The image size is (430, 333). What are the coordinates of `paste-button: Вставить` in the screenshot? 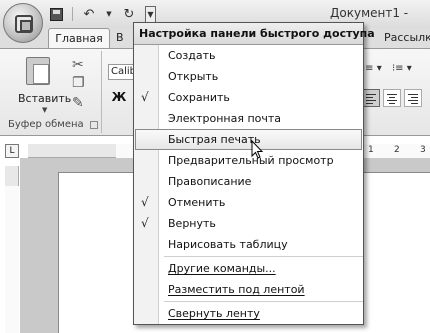 It's located at (44, 98).